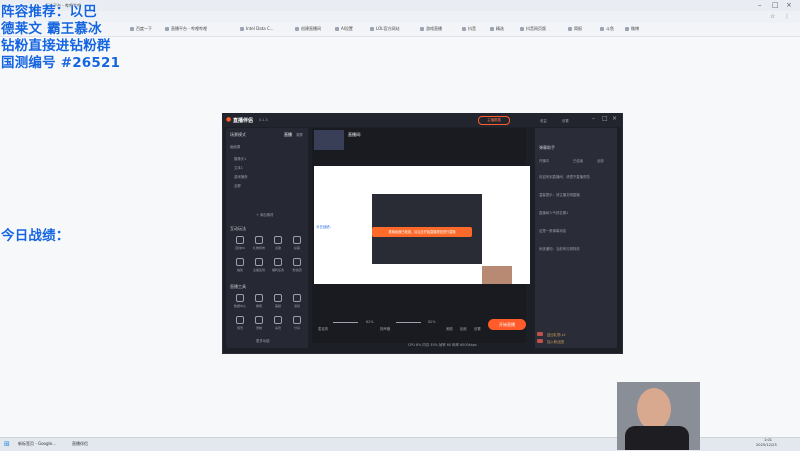  Describe the element at coordinates (61, 63) in the screenshot. I see `overlay-test-number: 国测编号 #26521` at that location.